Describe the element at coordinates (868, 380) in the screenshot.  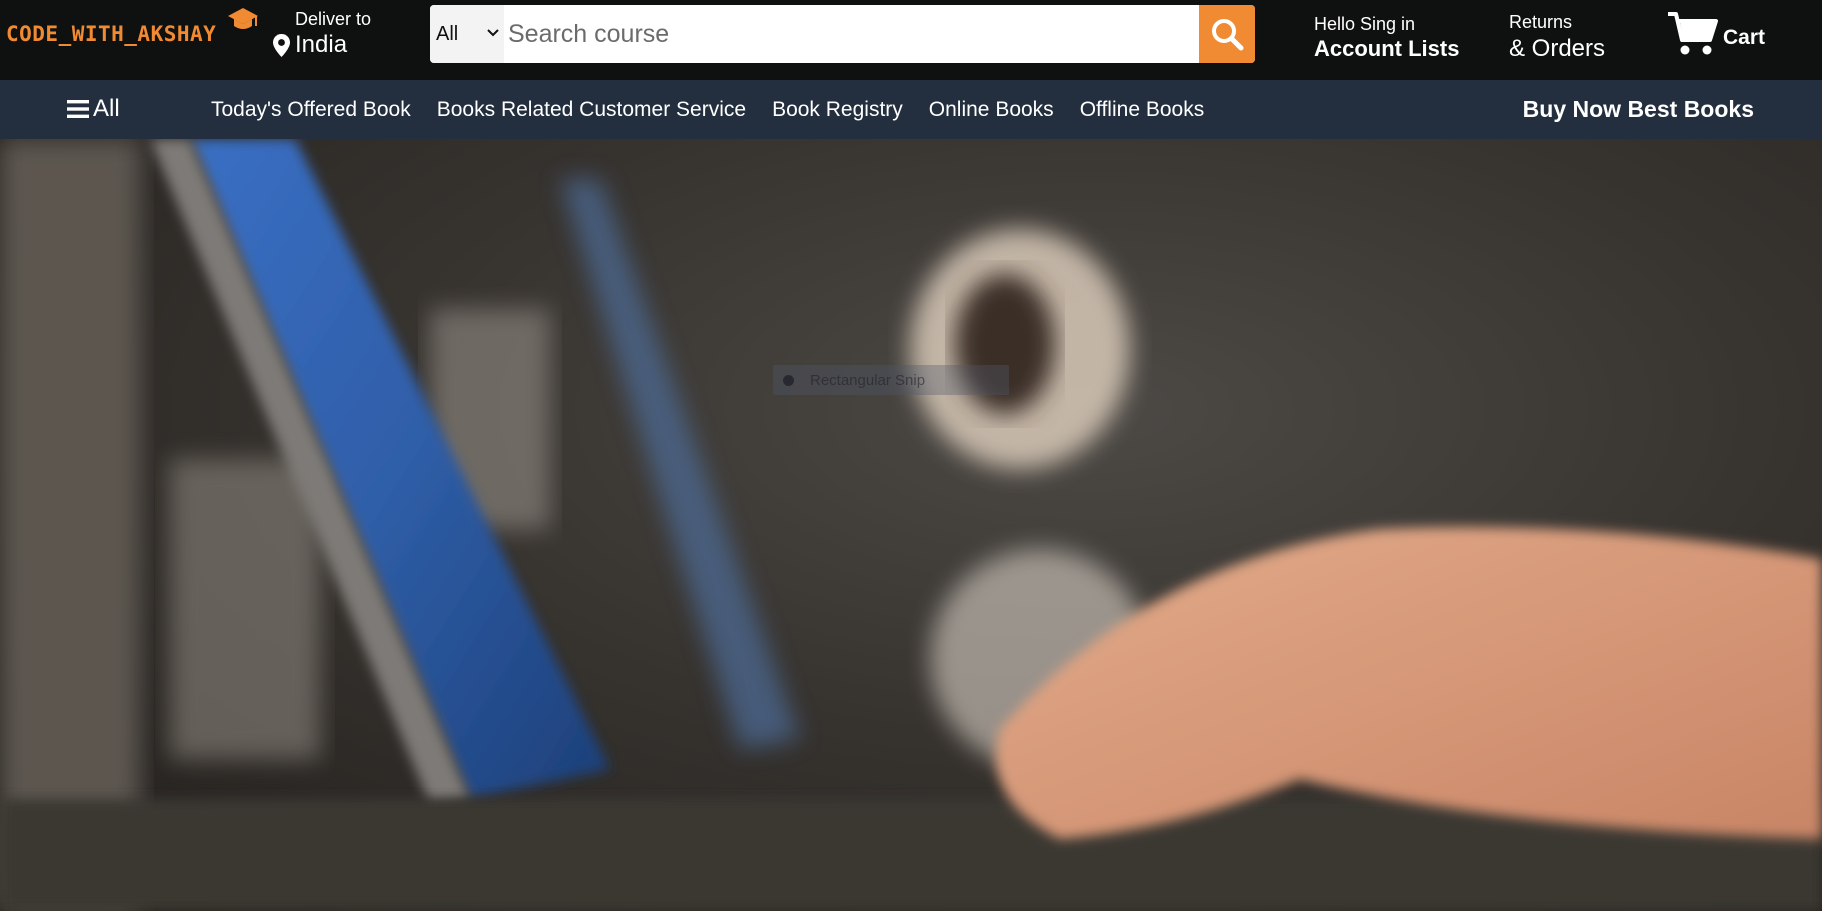
I see `snip-label: Rectangular Snip` at that location.